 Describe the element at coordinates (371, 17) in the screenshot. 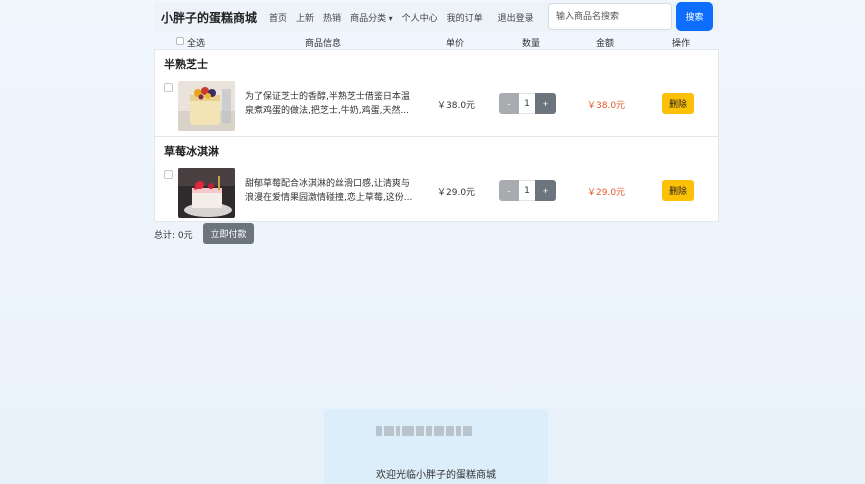

I see `nav-category-dropdown: 商品分类` at that location.